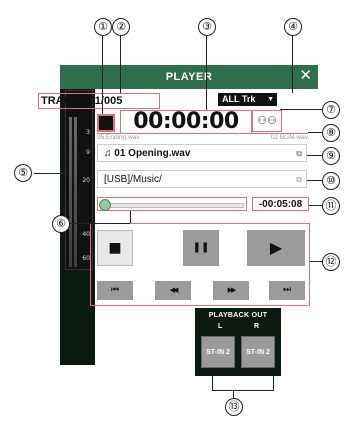  I want to click on remaining-time: -00:05:08, so click(280, 204).